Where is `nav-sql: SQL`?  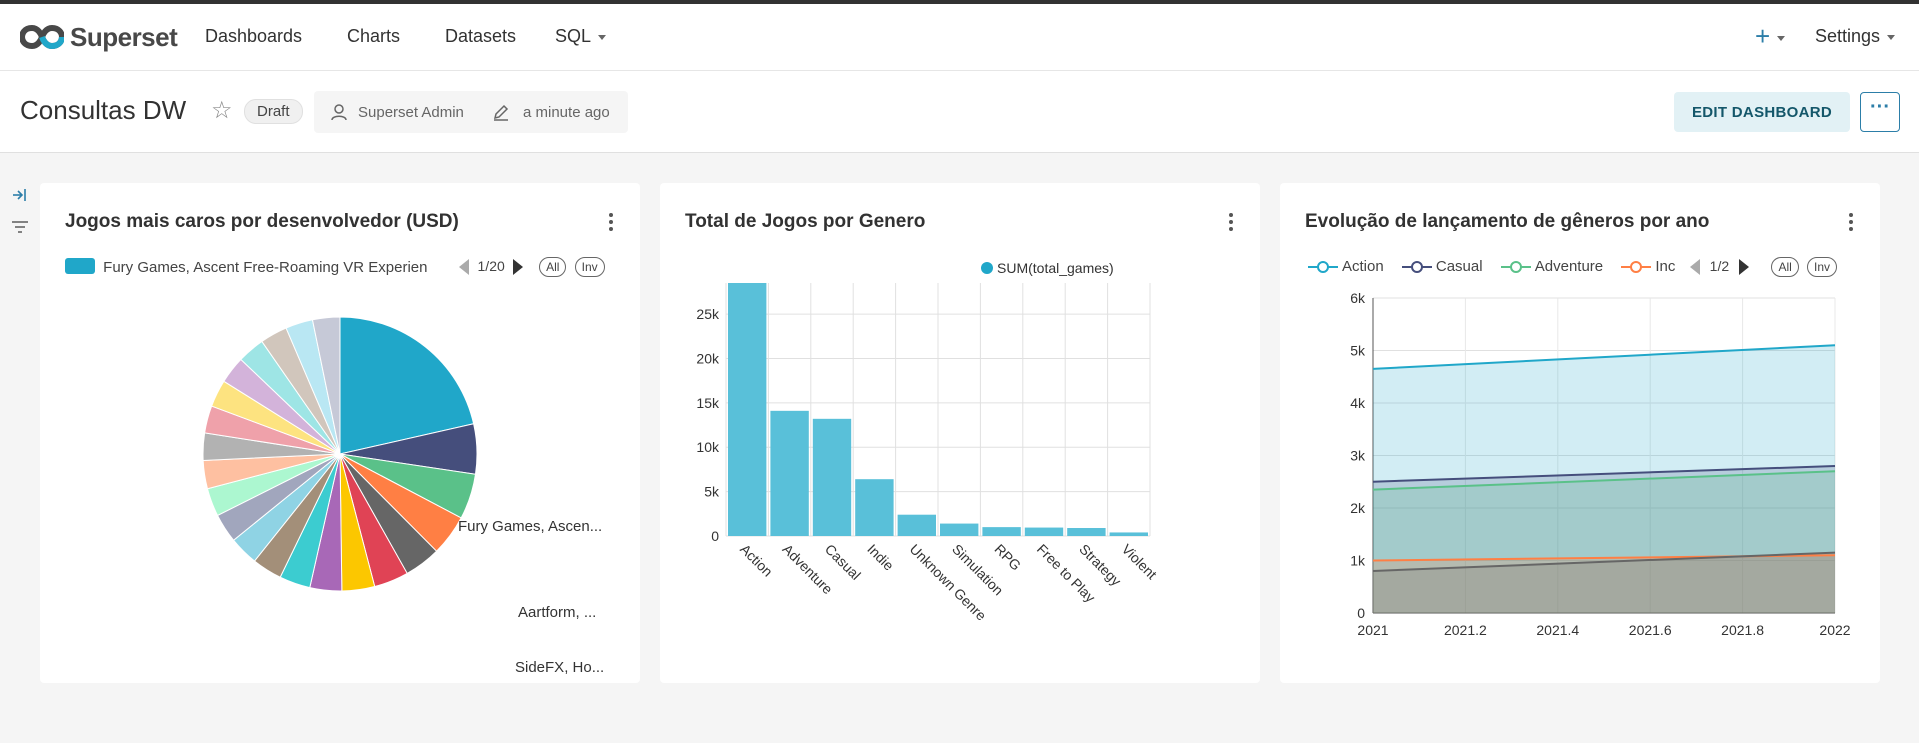 nav-sql: SQL is located at coordinates (581, 36).